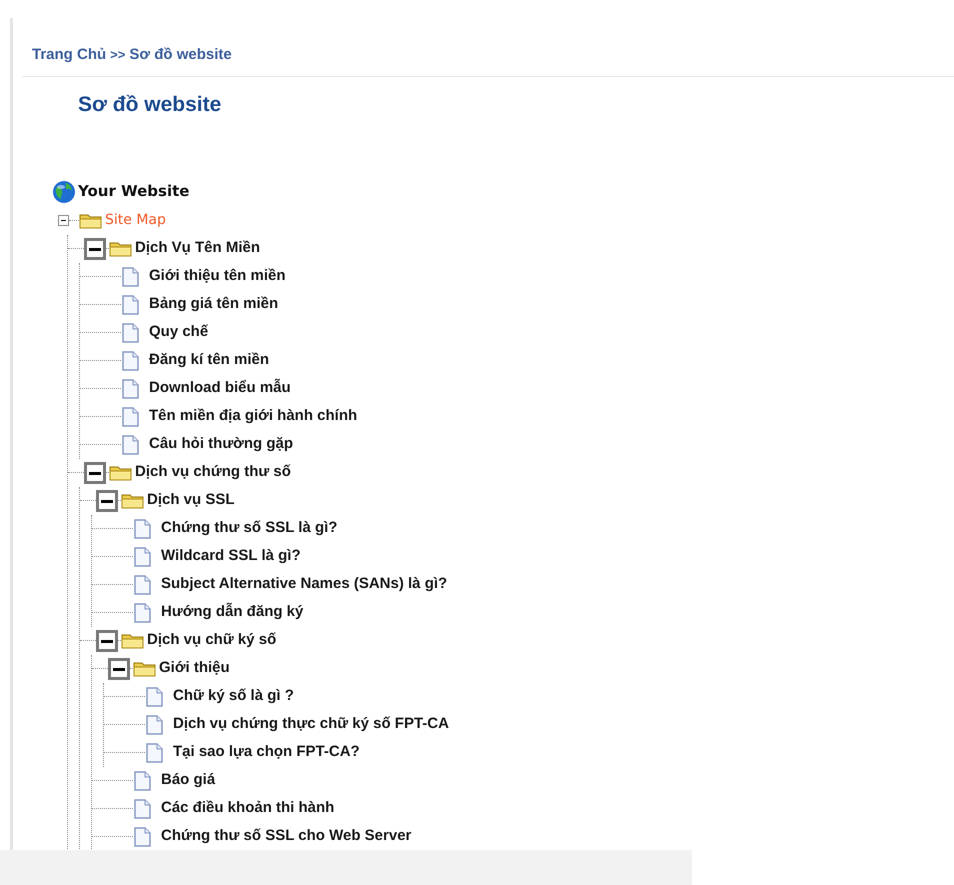 The image size is (954, 885). I want to click on sitemap-link: Chứng thư số SSL cho Web Server, so click(286, 836).